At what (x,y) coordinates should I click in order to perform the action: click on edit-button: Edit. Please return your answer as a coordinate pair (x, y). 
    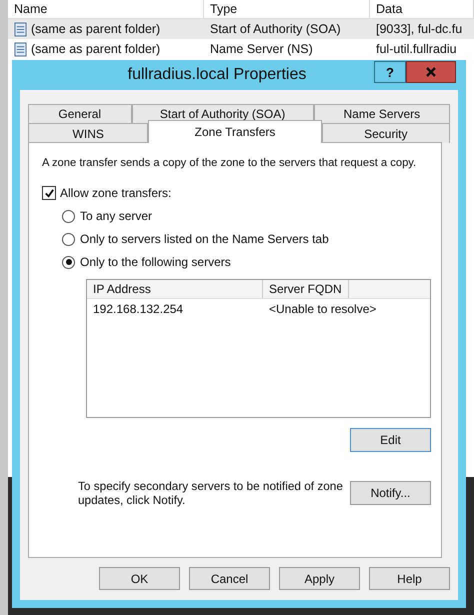
    Looking at the image, I should click on (390, 440).